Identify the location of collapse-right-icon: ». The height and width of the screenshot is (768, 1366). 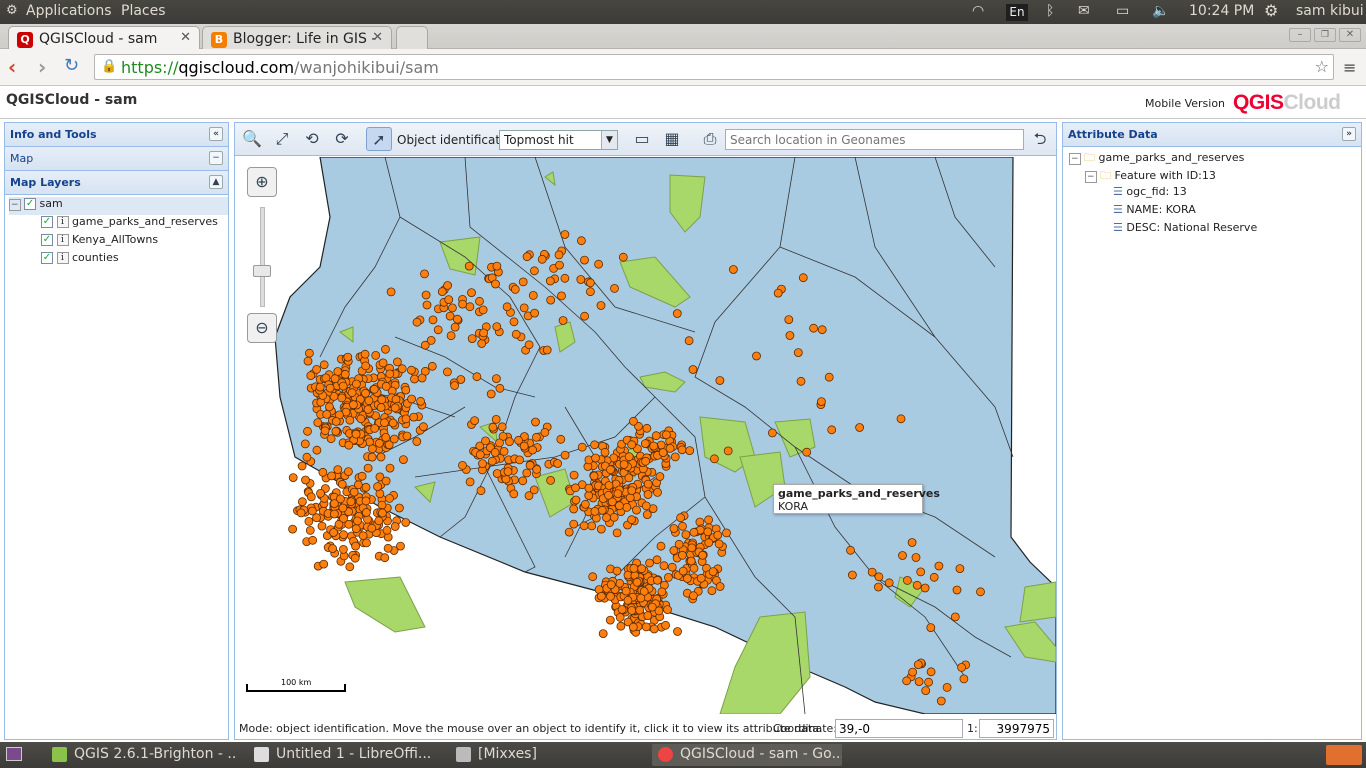
(1349, 134).